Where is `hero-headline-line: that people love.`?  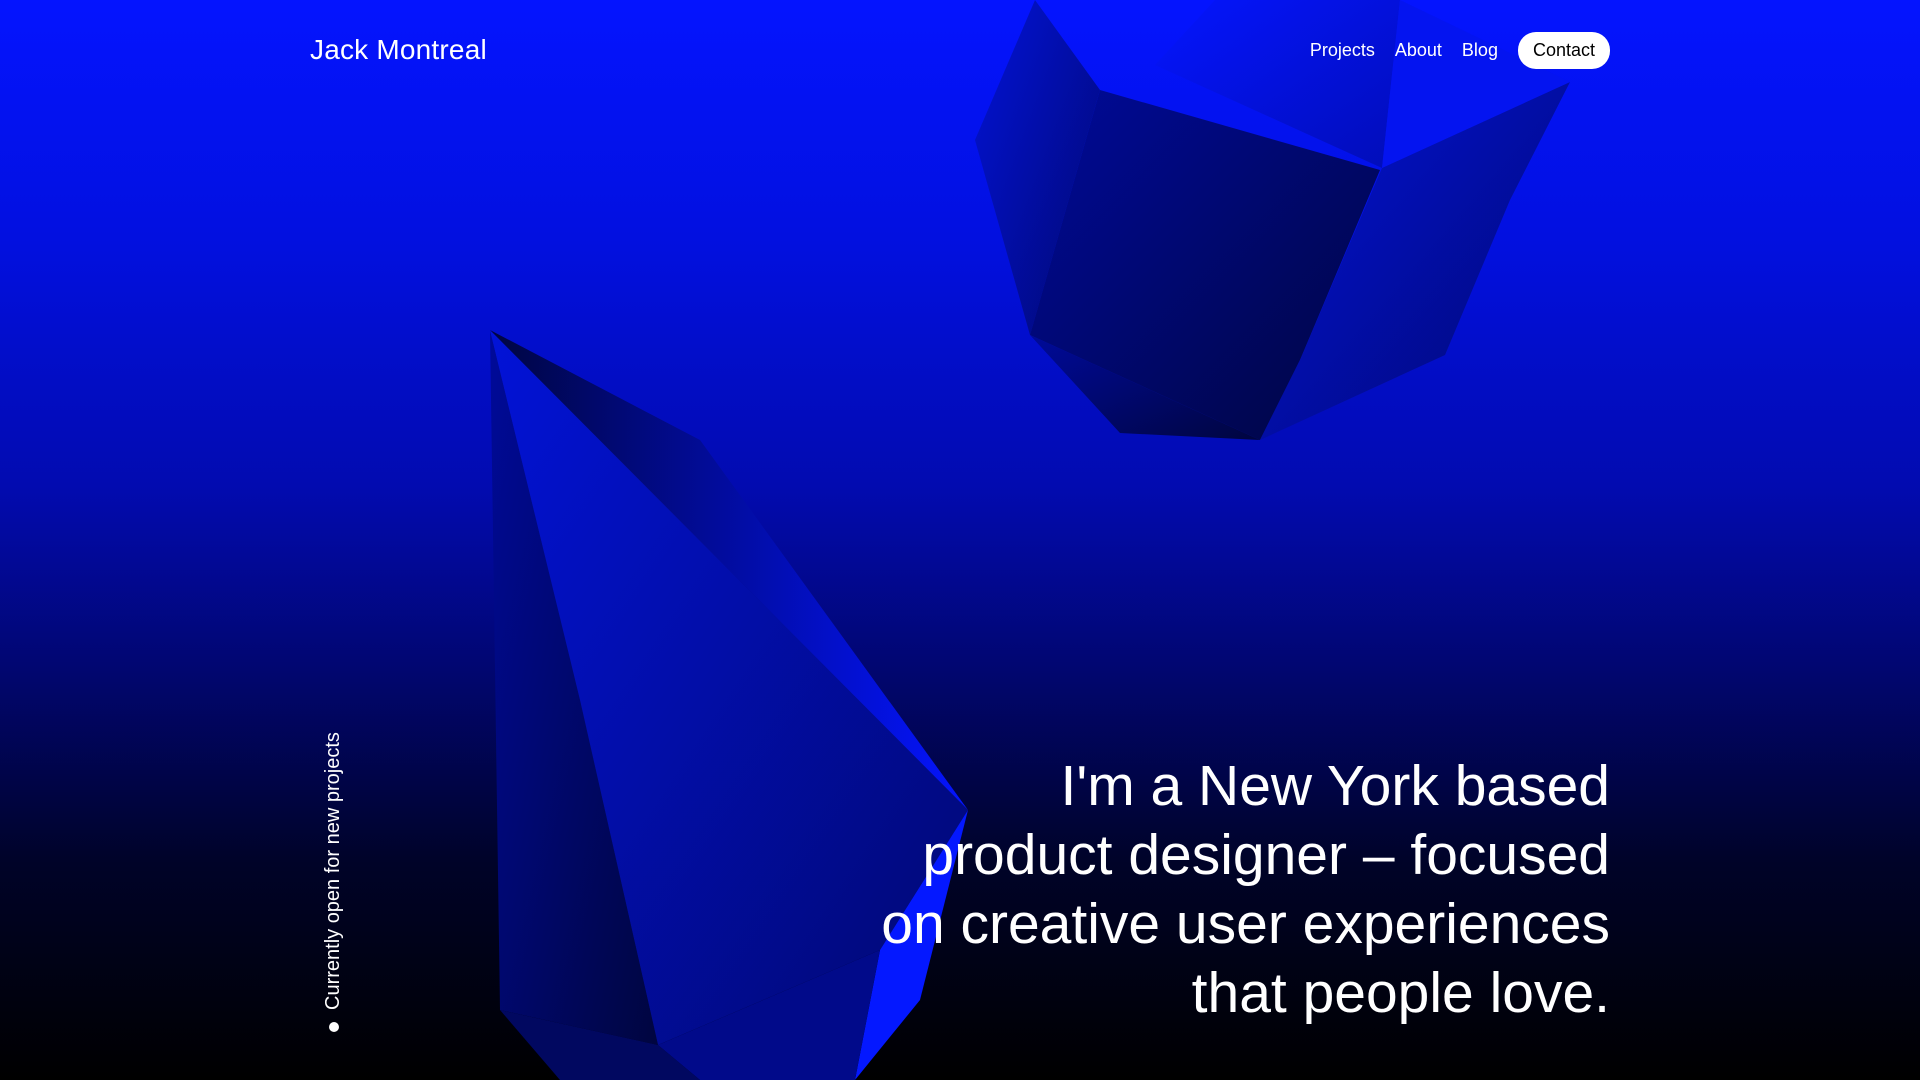 hero-headline-line: that people love. is located at coordinates (1400, 993).